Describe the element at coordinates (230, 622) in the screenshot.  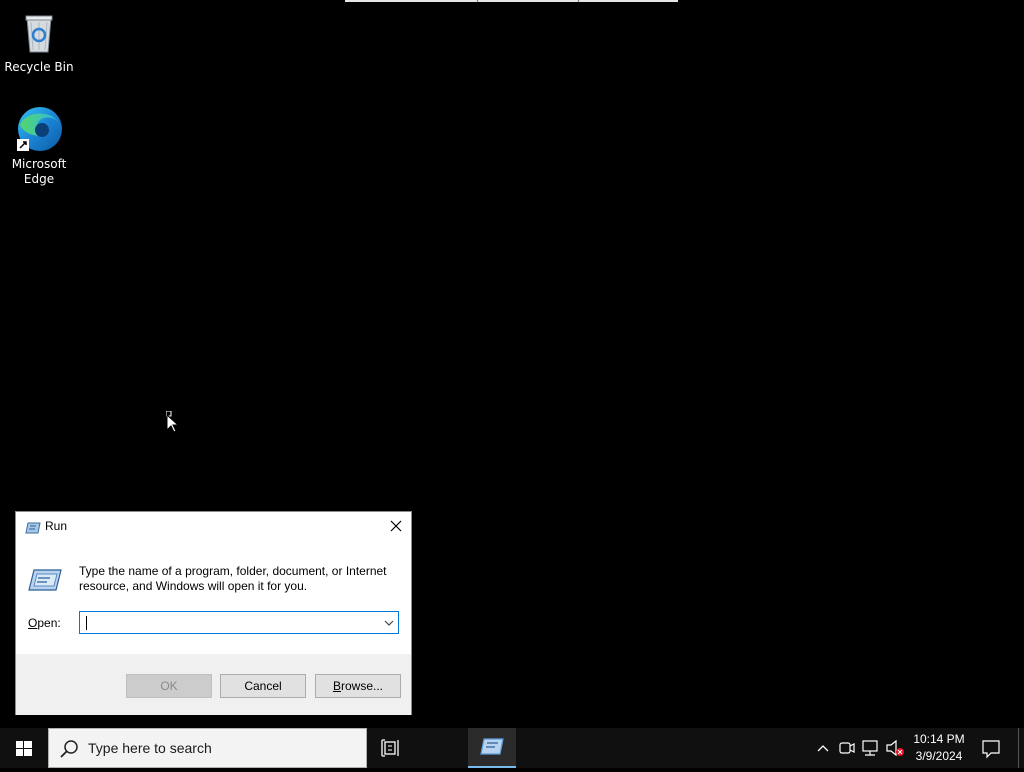
I see `open-input` at that location.